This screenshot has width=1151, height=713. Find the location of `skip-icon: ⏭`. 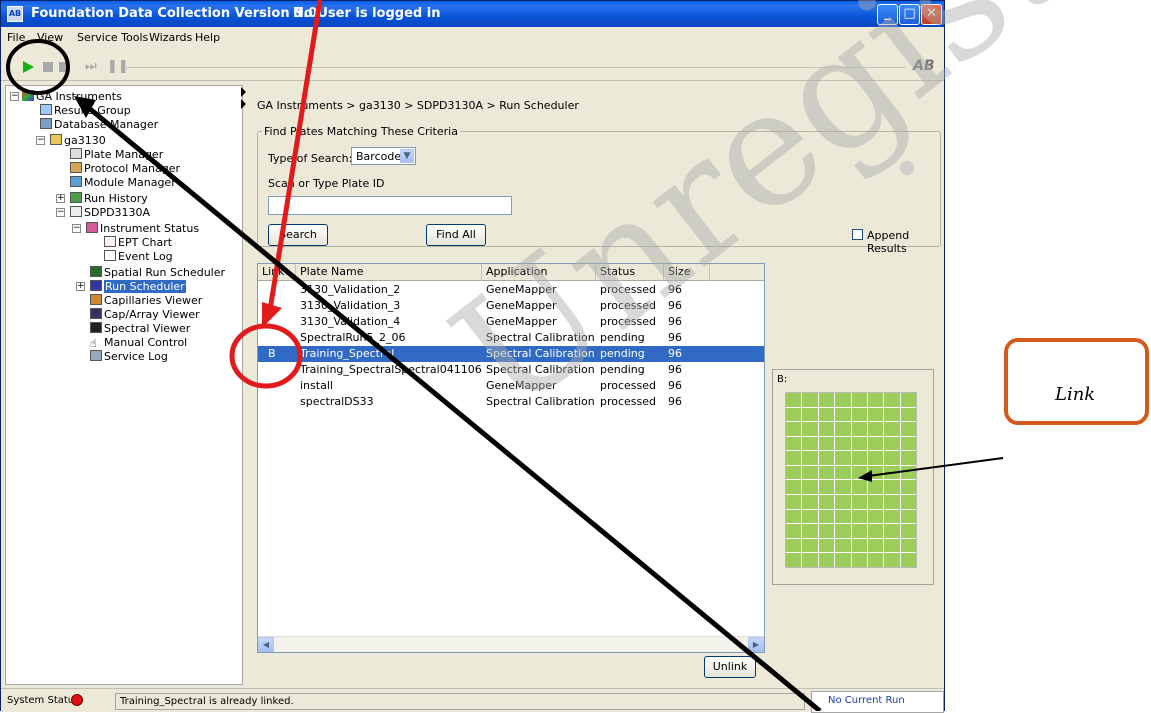

skip-icon: ⏭ is located at coordinates (91, 66).